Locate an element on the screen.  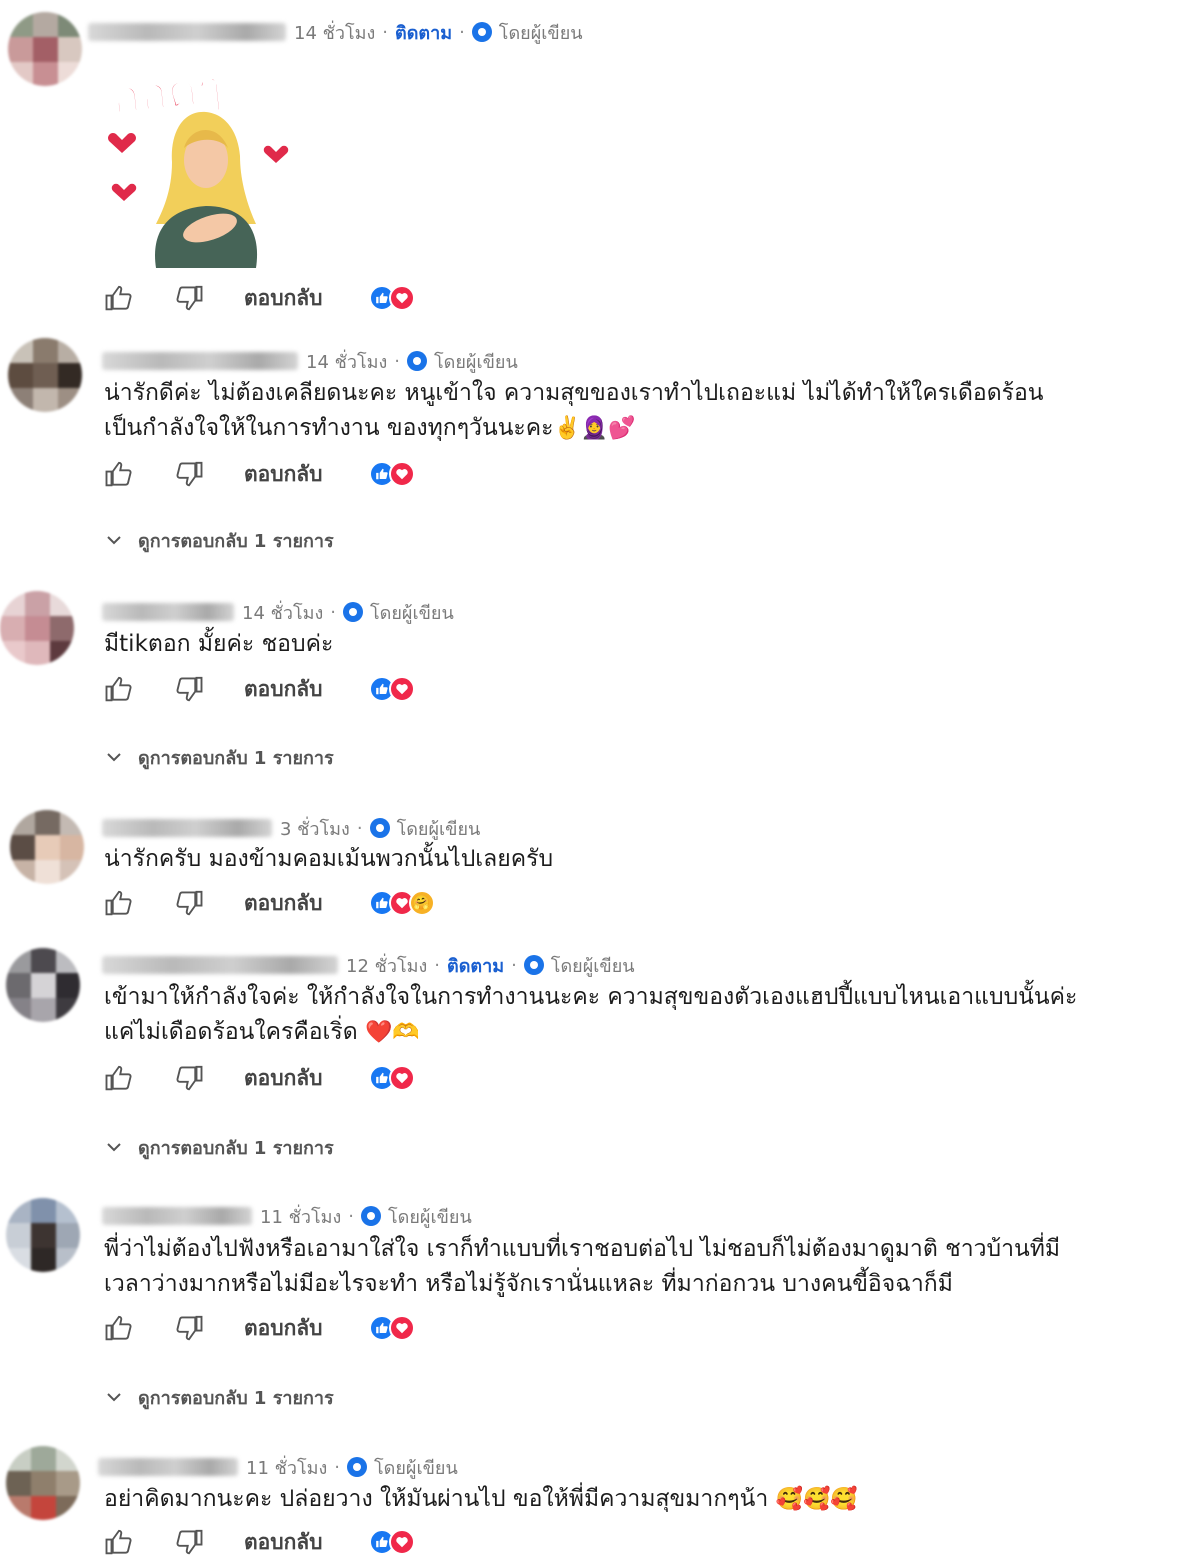
comment-meta: 3 ชั่วโมง · โดยผู้เขียน is located at coordinates (291, 828).